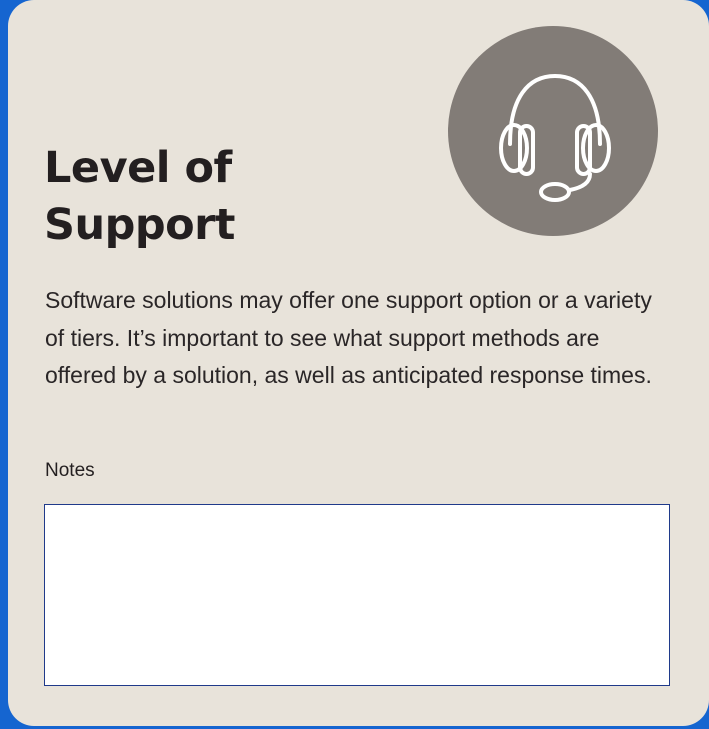  I want to click on page-title: Level of Support, so click(139, 197).